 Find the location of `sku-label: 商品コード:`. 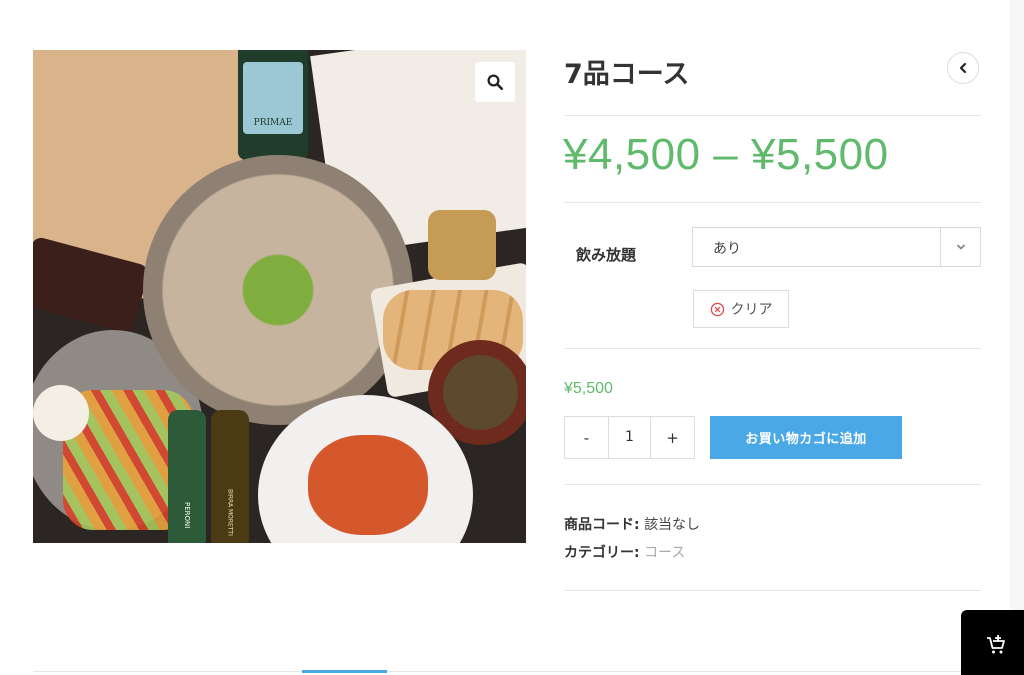

sku-label: 商品コード: is located at coordinates (602, 525).